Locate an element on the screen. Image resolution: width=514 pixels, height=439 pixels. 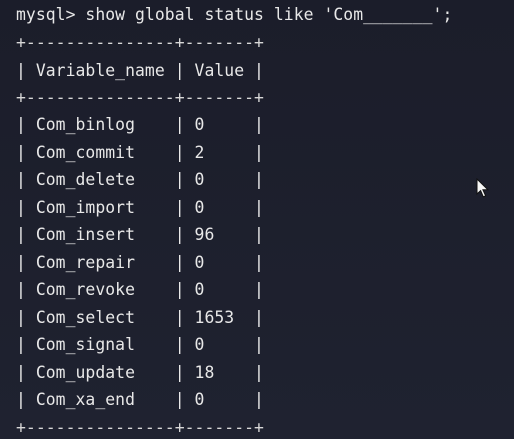
table-row: | Com_repair | 0 | is located at coordinates (140, 262).